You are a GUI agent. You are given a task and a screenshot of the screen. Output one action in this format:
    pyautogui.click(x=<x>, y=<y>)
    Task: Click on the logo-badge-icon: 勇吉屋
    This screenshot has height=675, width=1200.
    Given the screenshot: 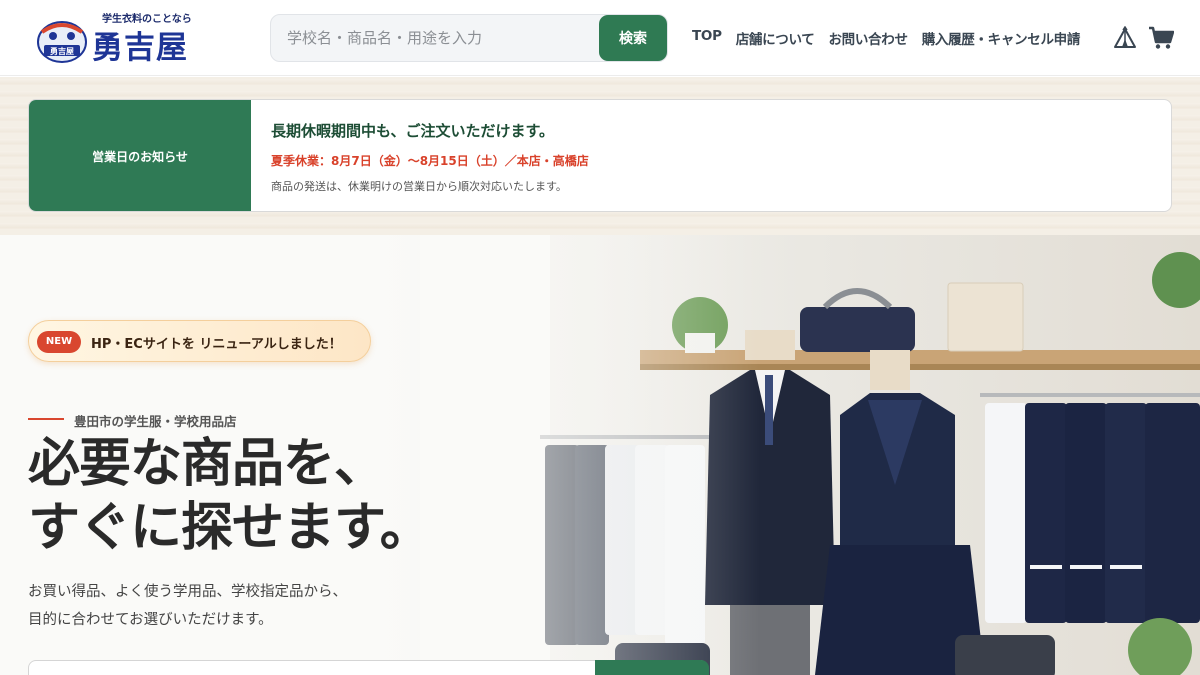 What is the action you would take?
    pyautogui.click(x=62, y=42)
    